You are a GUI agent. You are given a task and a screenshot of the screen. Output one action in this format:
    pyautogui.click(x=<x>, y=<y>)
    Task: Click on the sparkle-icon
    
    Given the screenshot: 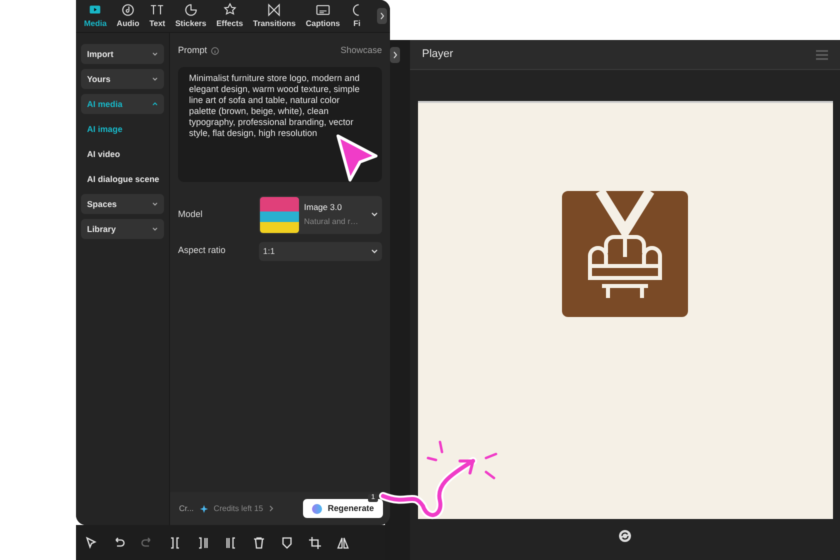 What is the action you would take?
    pyautogui.click(x=204, y=508)
    